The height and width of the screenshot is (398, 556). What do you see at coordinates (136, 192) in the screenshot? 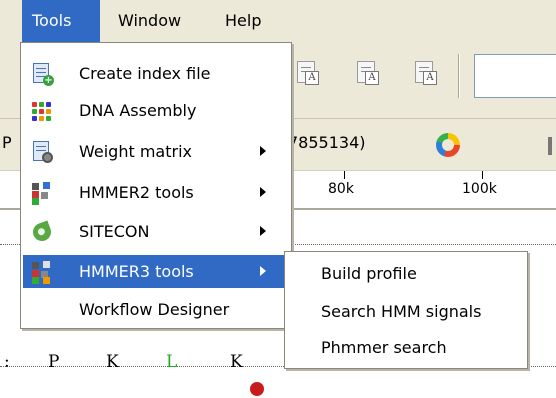
I see `menu-item-label: HMMER2 tools` at bounding box center [136, 192].